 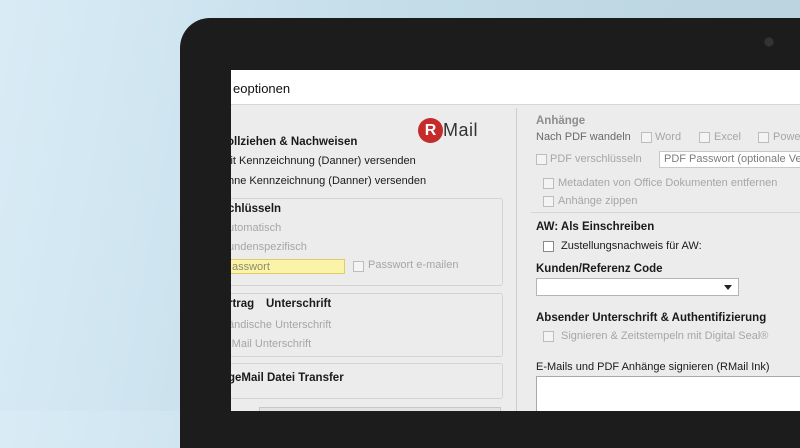 What do you see at coordinates (596, 159) in the screenshot?
I see `encrypt-pdf-label: PDF verschlüsseln` at bounding box center [596, 159].